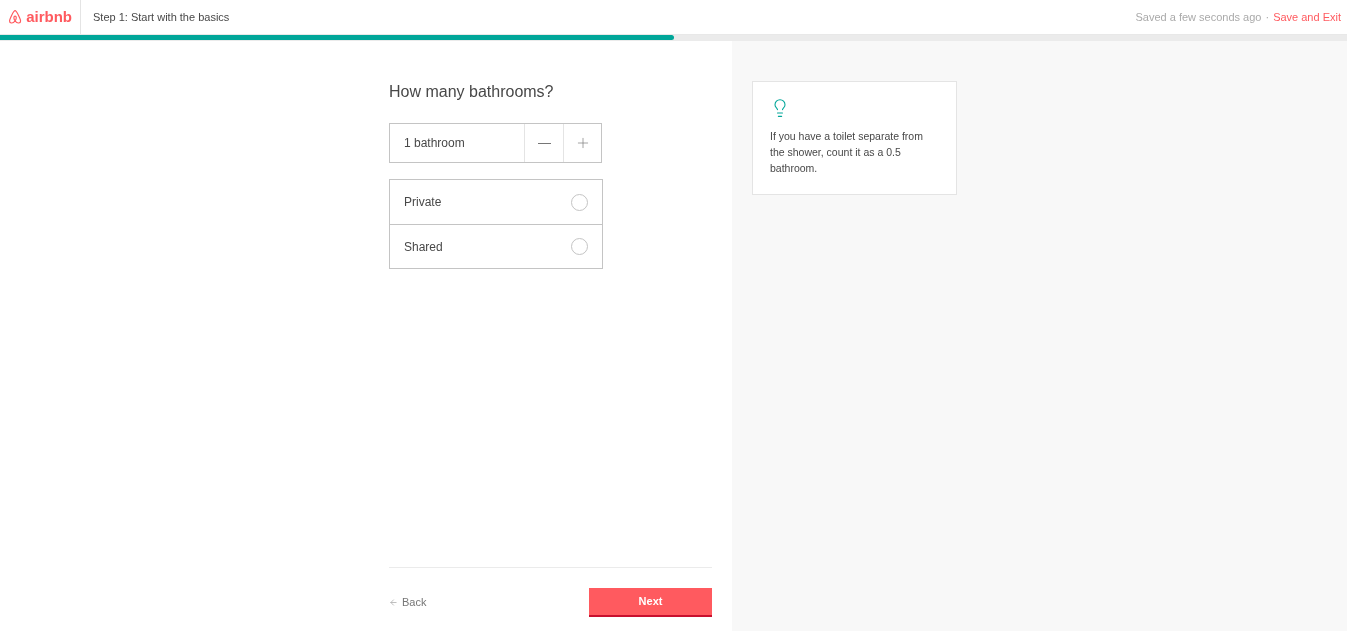 The width and height of the screenshot is (1347, 631). I want to click on back-link: Back, so click(408, 602).